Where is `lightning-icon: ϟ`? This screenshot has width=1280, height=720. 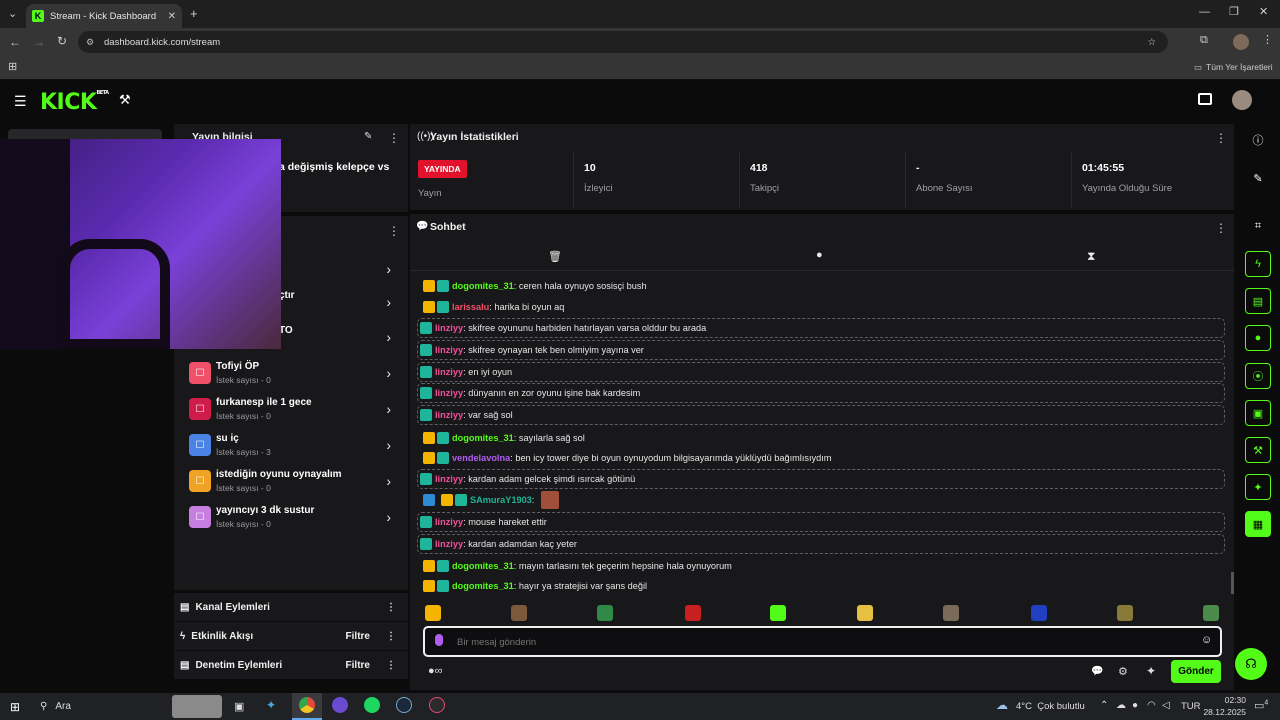 lightning-icon: ϟ is located at coordinates (1258, 264).